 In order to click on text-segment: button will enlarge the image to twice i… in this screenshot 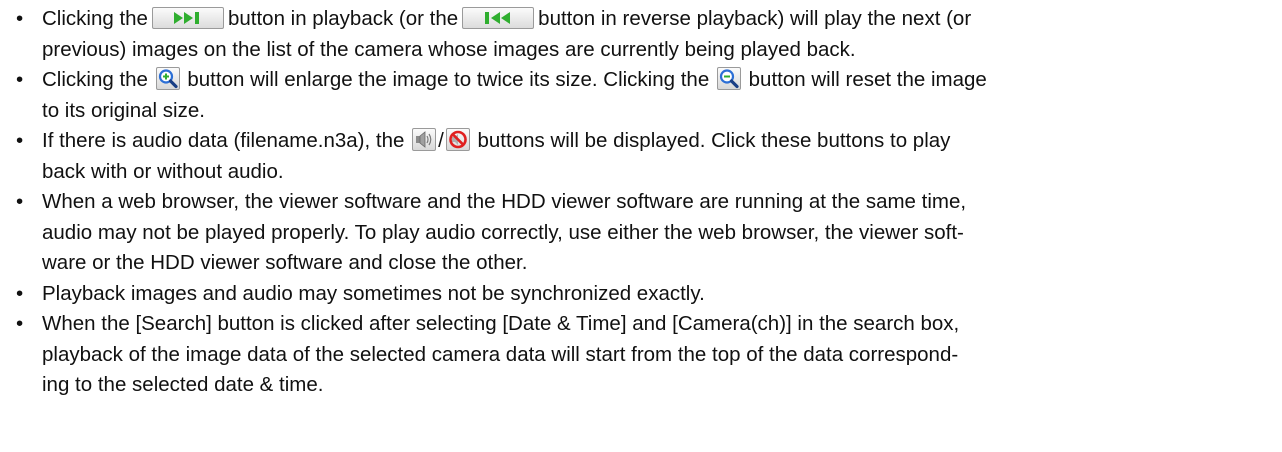, I will do `click(448, 79)`.